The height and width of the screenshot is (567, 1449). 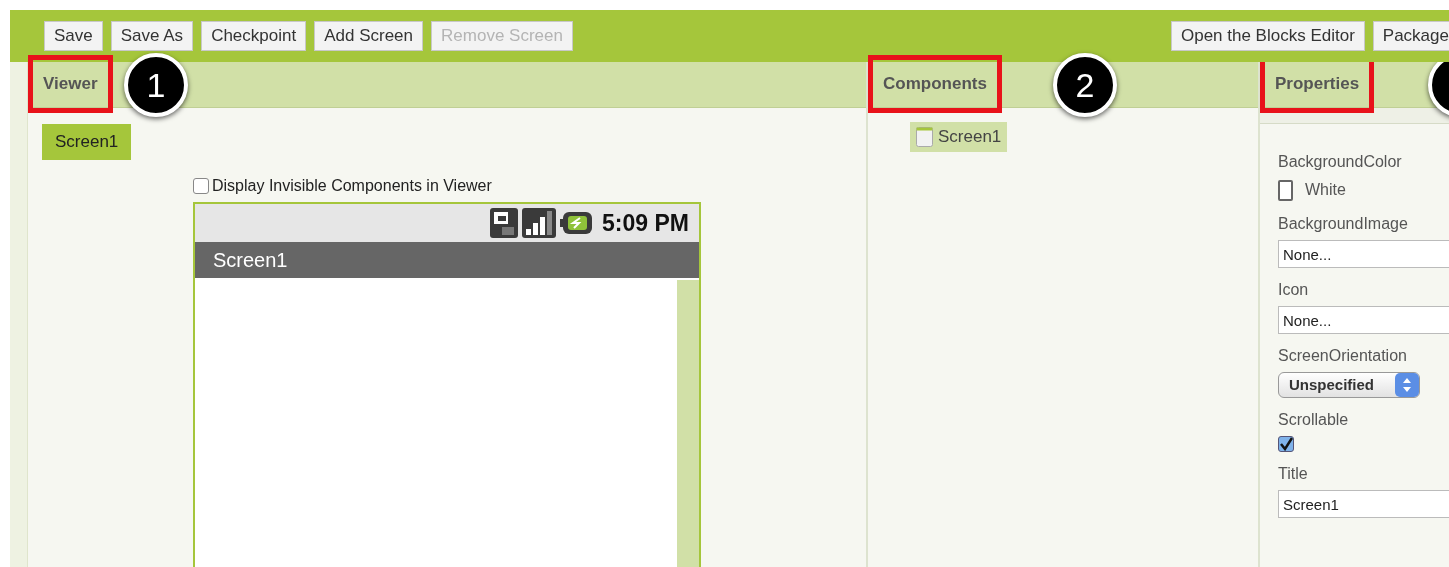 What do you see at coordinates (1343, 224) in the screenshot?
I see `property-label: BackgroundImage` at bounding box center [1343, 224].